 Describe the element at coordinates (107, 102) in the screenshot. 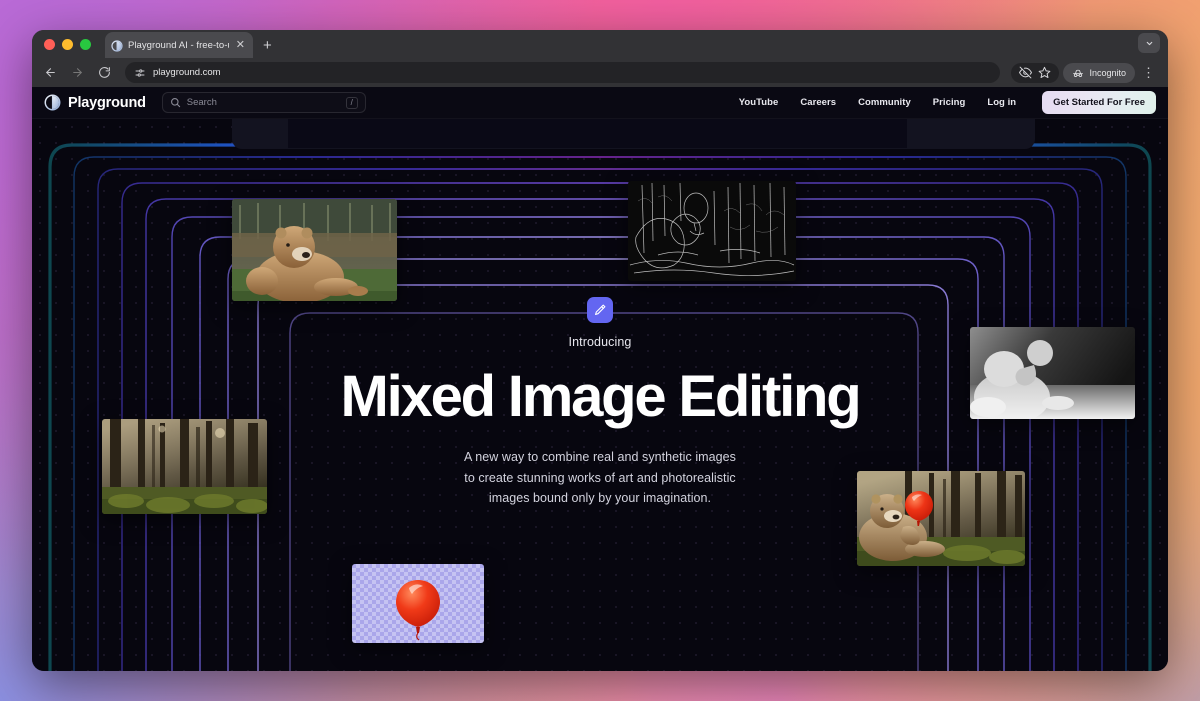

I see `brand-name: Playground` at that location.